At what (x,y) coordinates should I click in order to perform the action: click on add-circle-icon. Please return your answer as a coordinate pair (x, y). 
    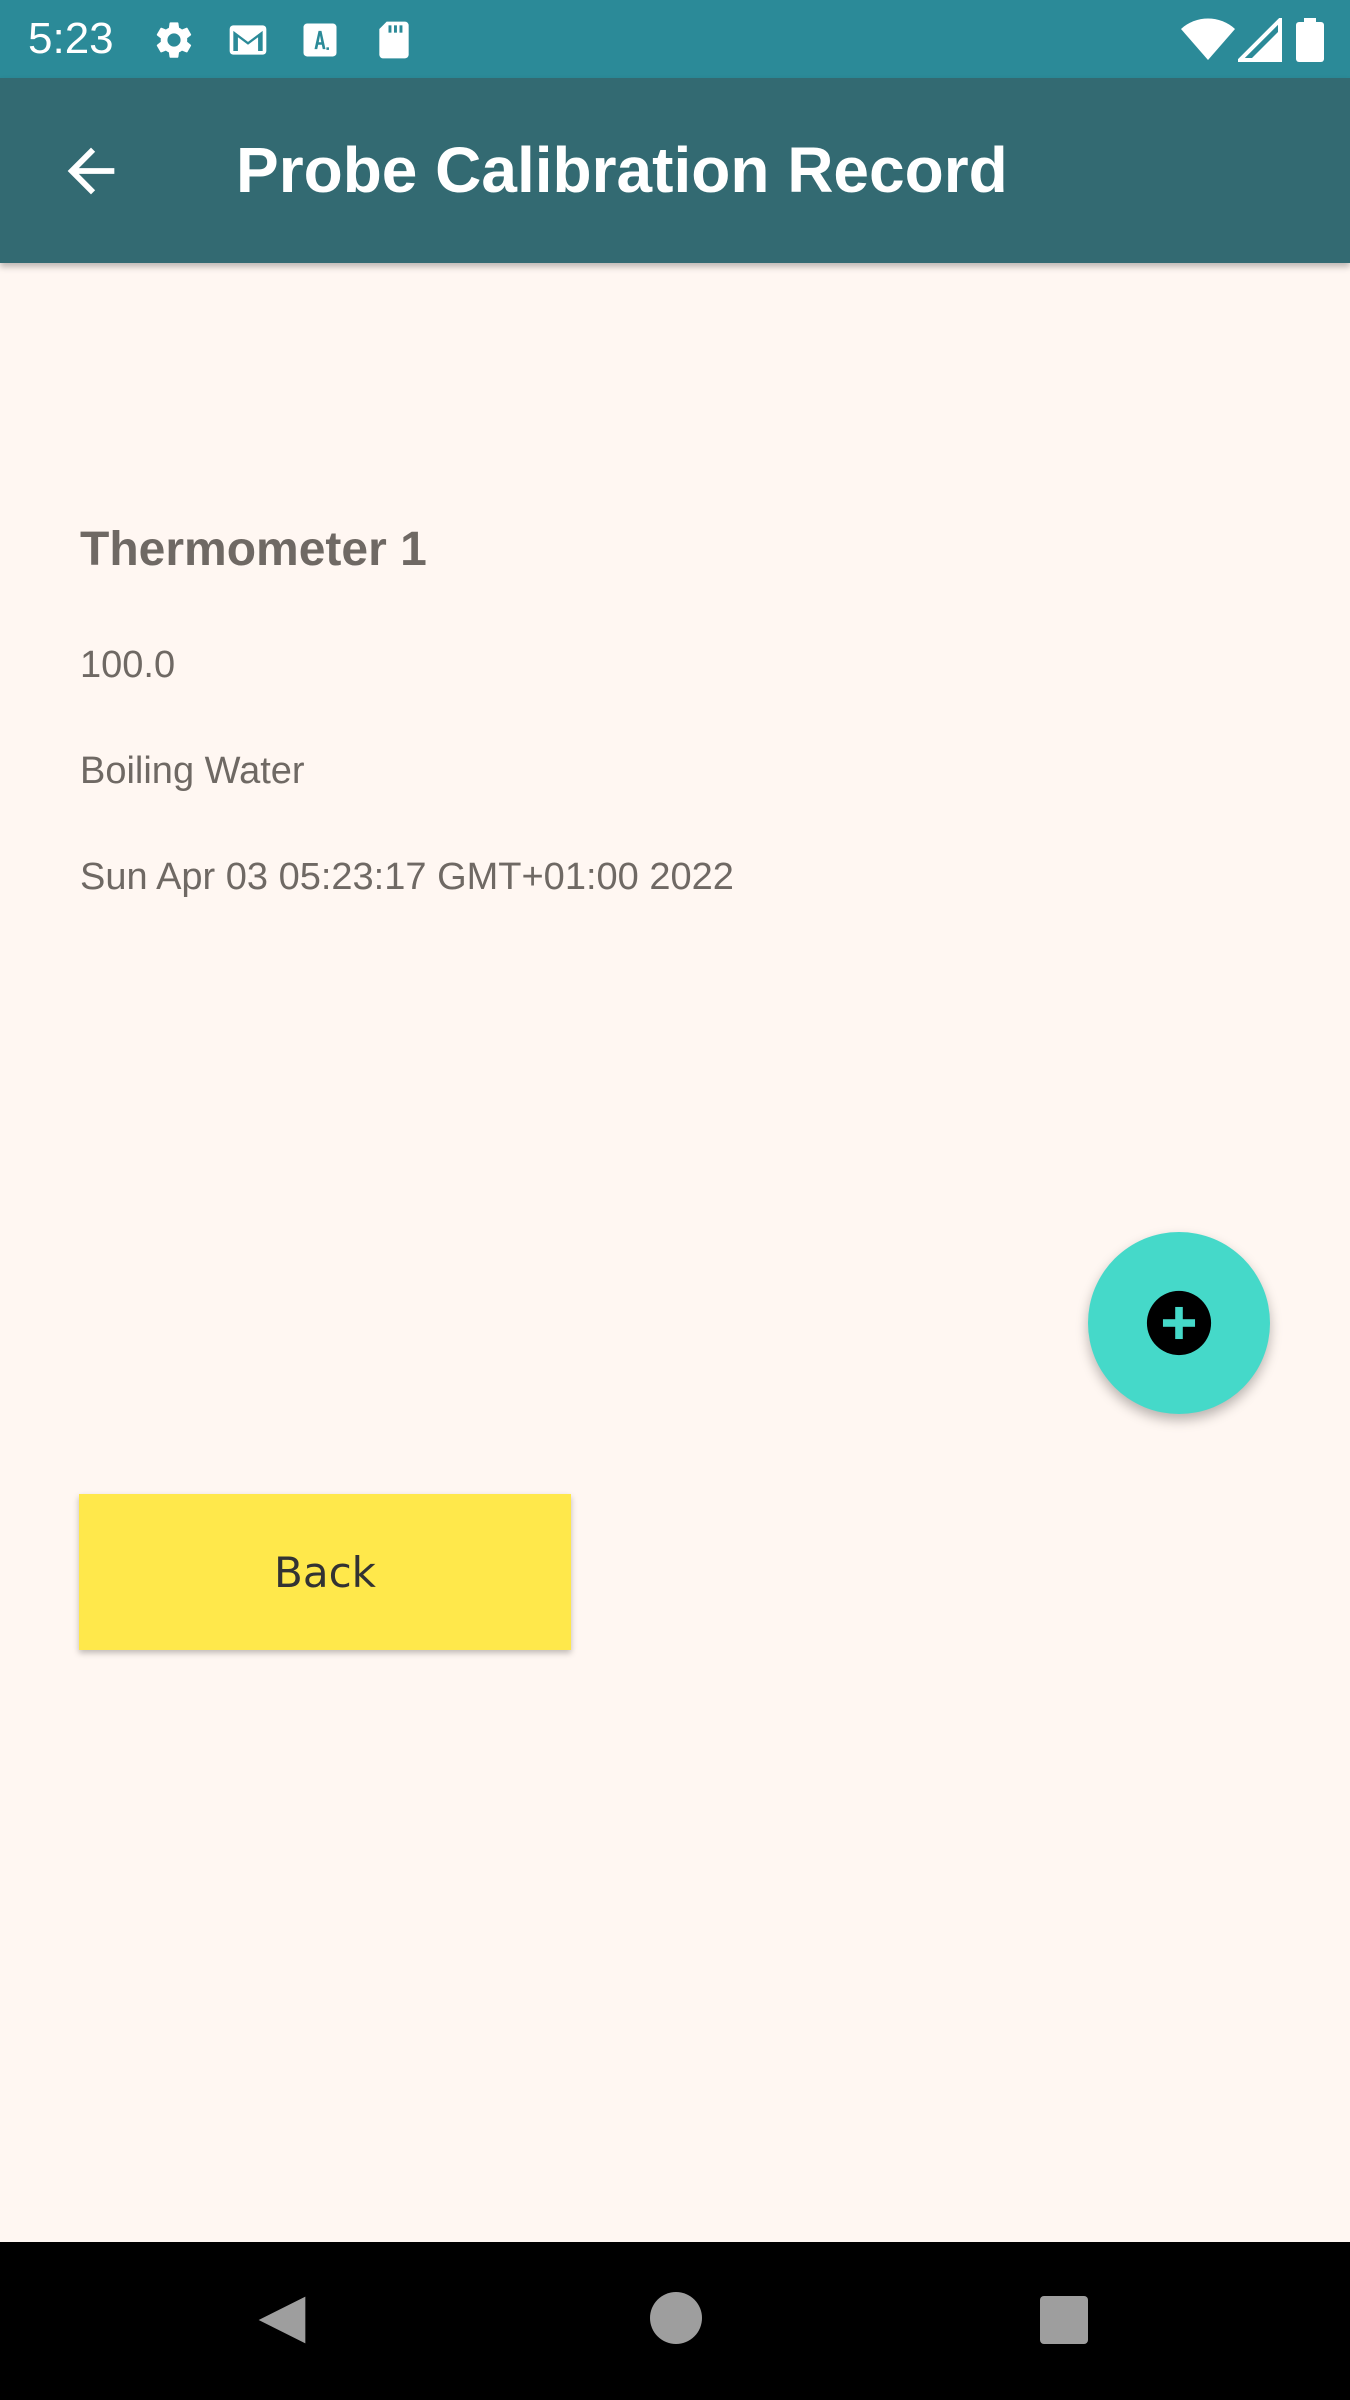
    Looking at the image, I should click on (1179, 1323).